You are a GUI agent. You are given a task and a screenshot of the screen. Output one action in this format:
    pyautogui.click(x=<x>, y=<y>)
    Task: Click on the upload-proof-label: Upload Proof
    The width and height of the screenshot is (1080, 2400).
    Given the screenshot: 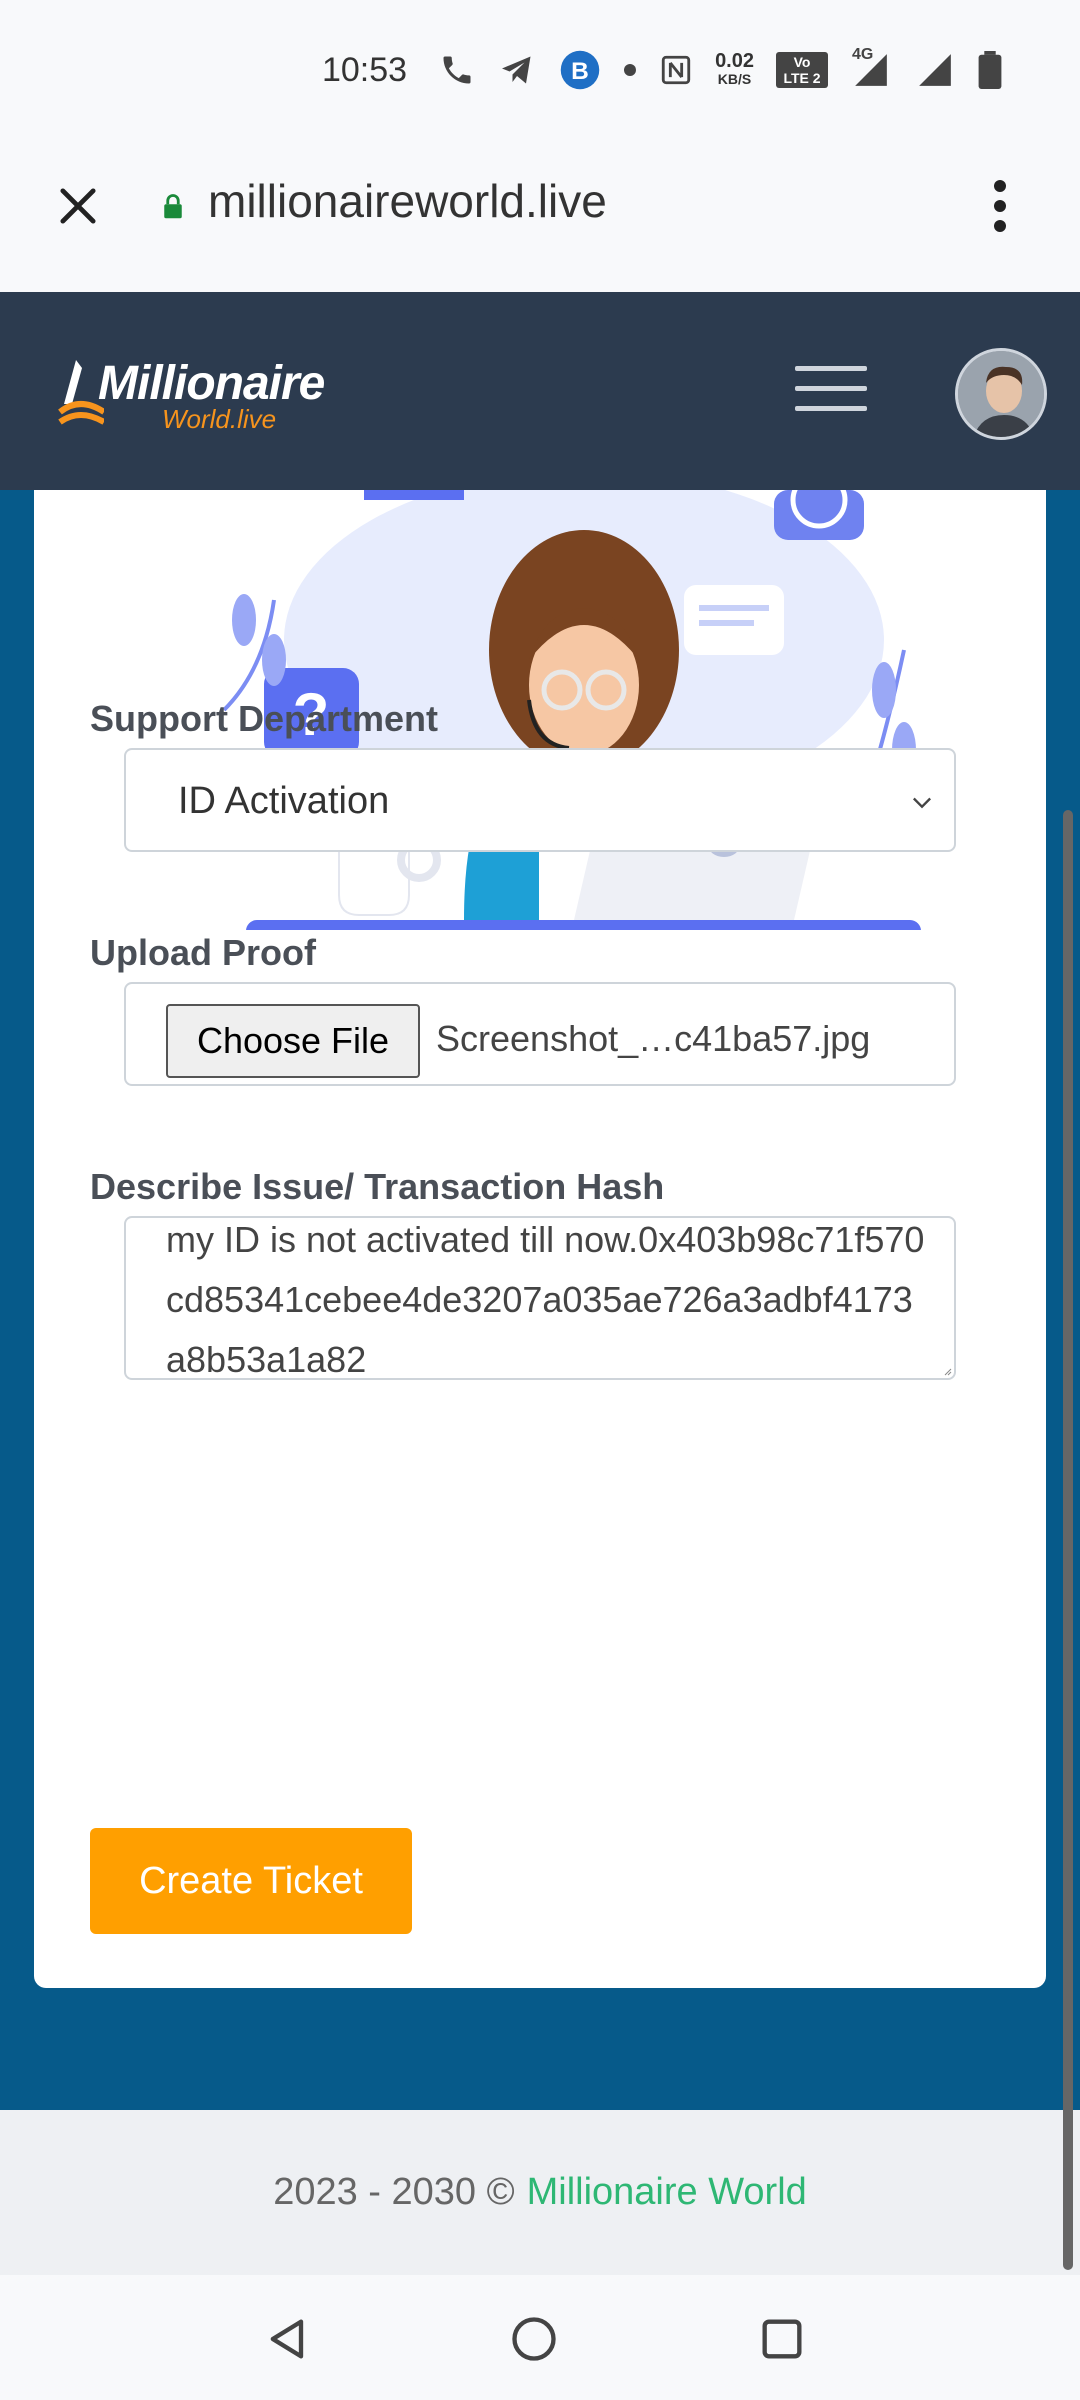 What is the action you would take?
    pyautogui.click(x=203, y=952)
    